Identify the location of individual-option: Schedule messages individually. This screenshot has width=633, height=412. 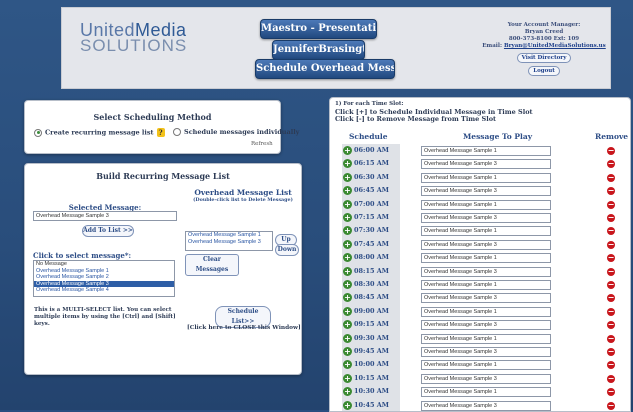
(236, 132).